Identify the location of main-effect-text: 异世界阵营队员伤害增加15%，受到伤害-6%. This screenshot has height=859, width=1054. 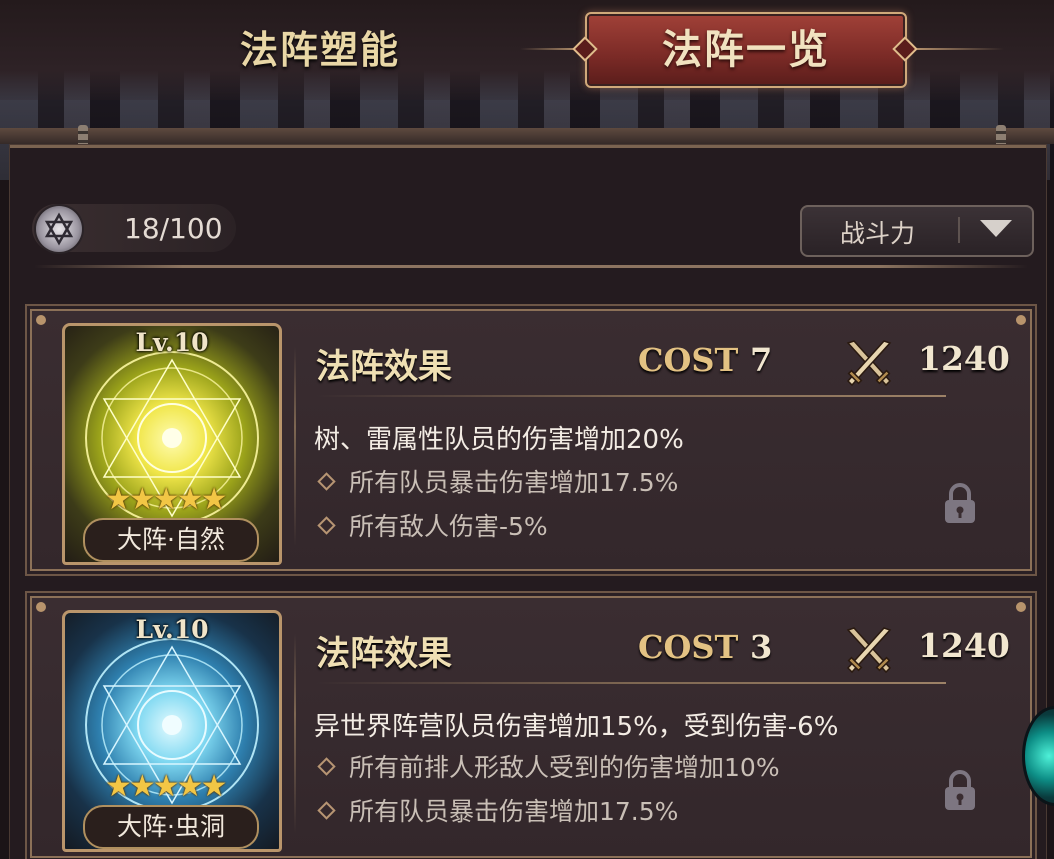
(576, 727).